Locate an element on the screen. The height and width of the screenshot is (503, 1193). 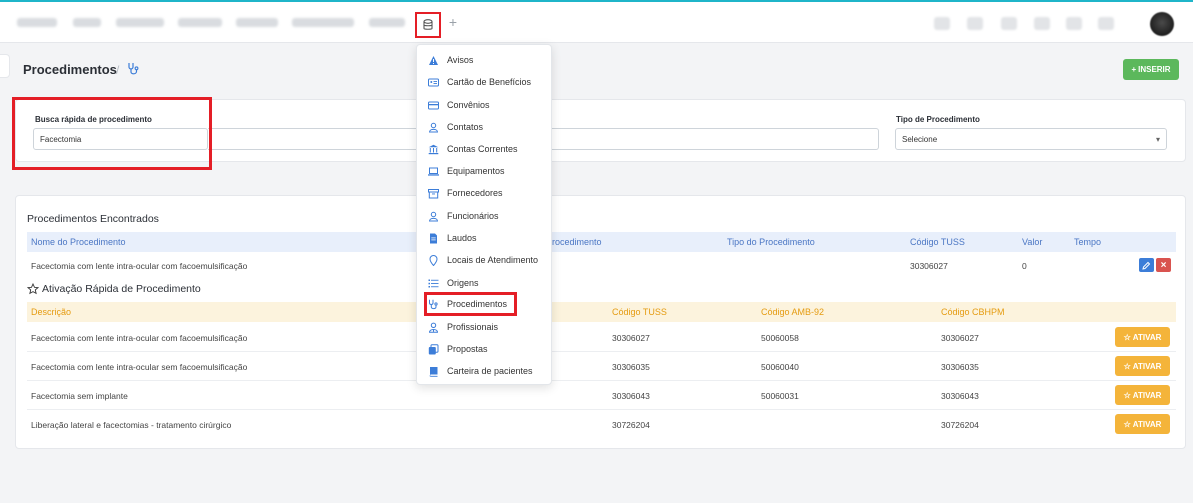
found-col-type: Tipo do Procedimento is located at coordinates (771, 242).